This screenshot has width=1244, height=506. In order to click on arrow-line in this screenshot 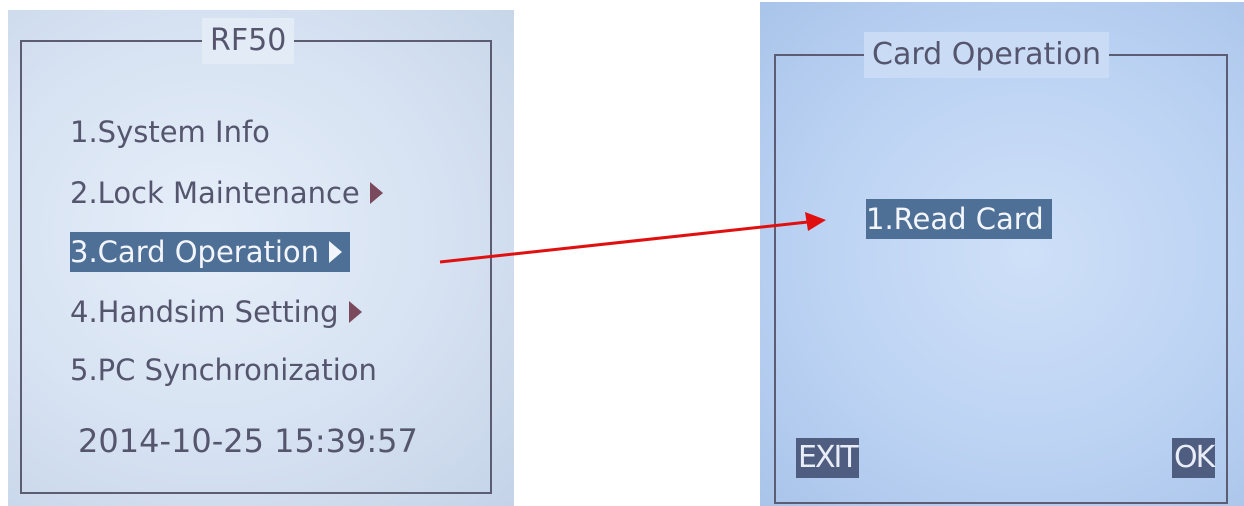, I will do `click(624, 242)`.